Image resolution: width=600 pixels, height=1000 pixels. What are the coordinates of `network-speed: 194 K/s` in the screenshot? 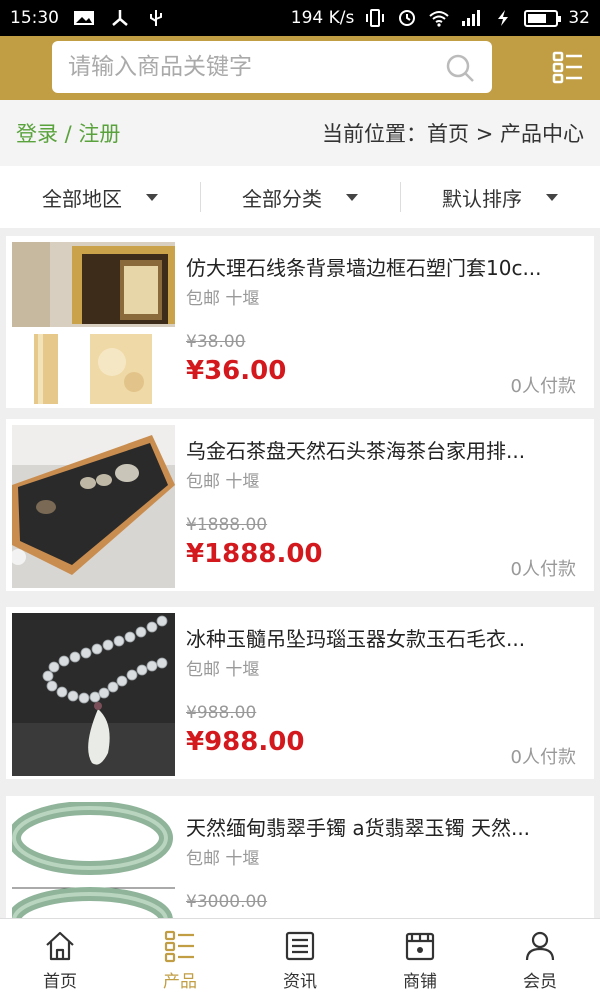 It's located at (322, 18).